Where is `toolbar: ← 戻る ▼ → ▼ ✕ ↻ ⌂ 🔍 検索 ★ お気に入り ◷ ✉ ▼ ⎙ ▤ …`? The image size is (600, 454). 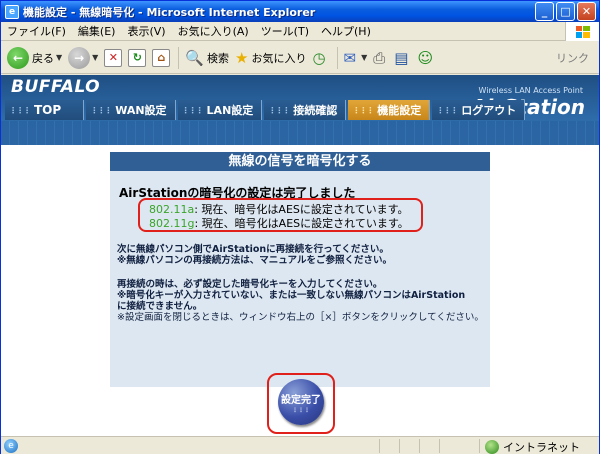
toolbar: ← 戻る ▼ → ▼ ✕ ↻ ⌂ 🔍 検索 ★ お気に入り ◷ ✉ ▼ ⎙ ▤ … is located at coordinates (300, 58).